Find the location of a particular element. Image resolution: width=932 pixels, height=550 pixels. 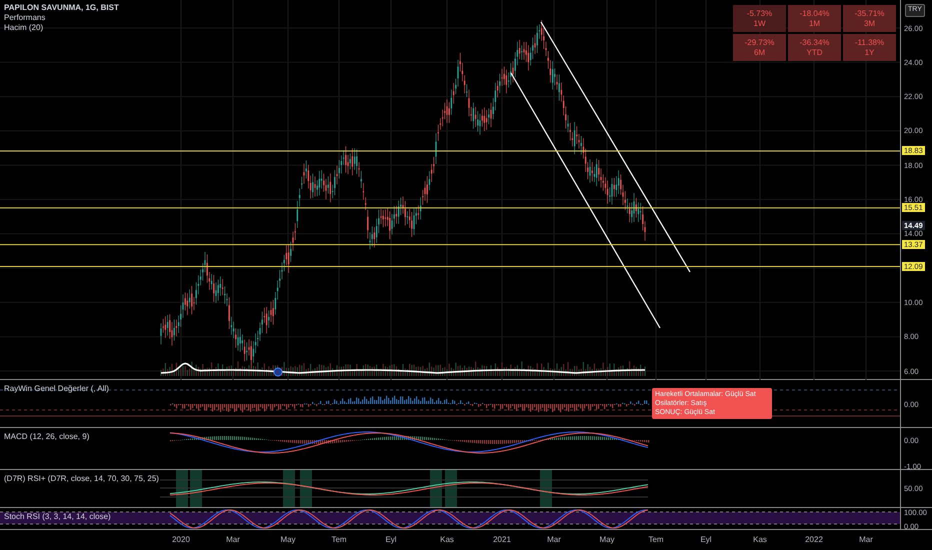

time-axis-label: 2021 is located at coordinates (502, 540).